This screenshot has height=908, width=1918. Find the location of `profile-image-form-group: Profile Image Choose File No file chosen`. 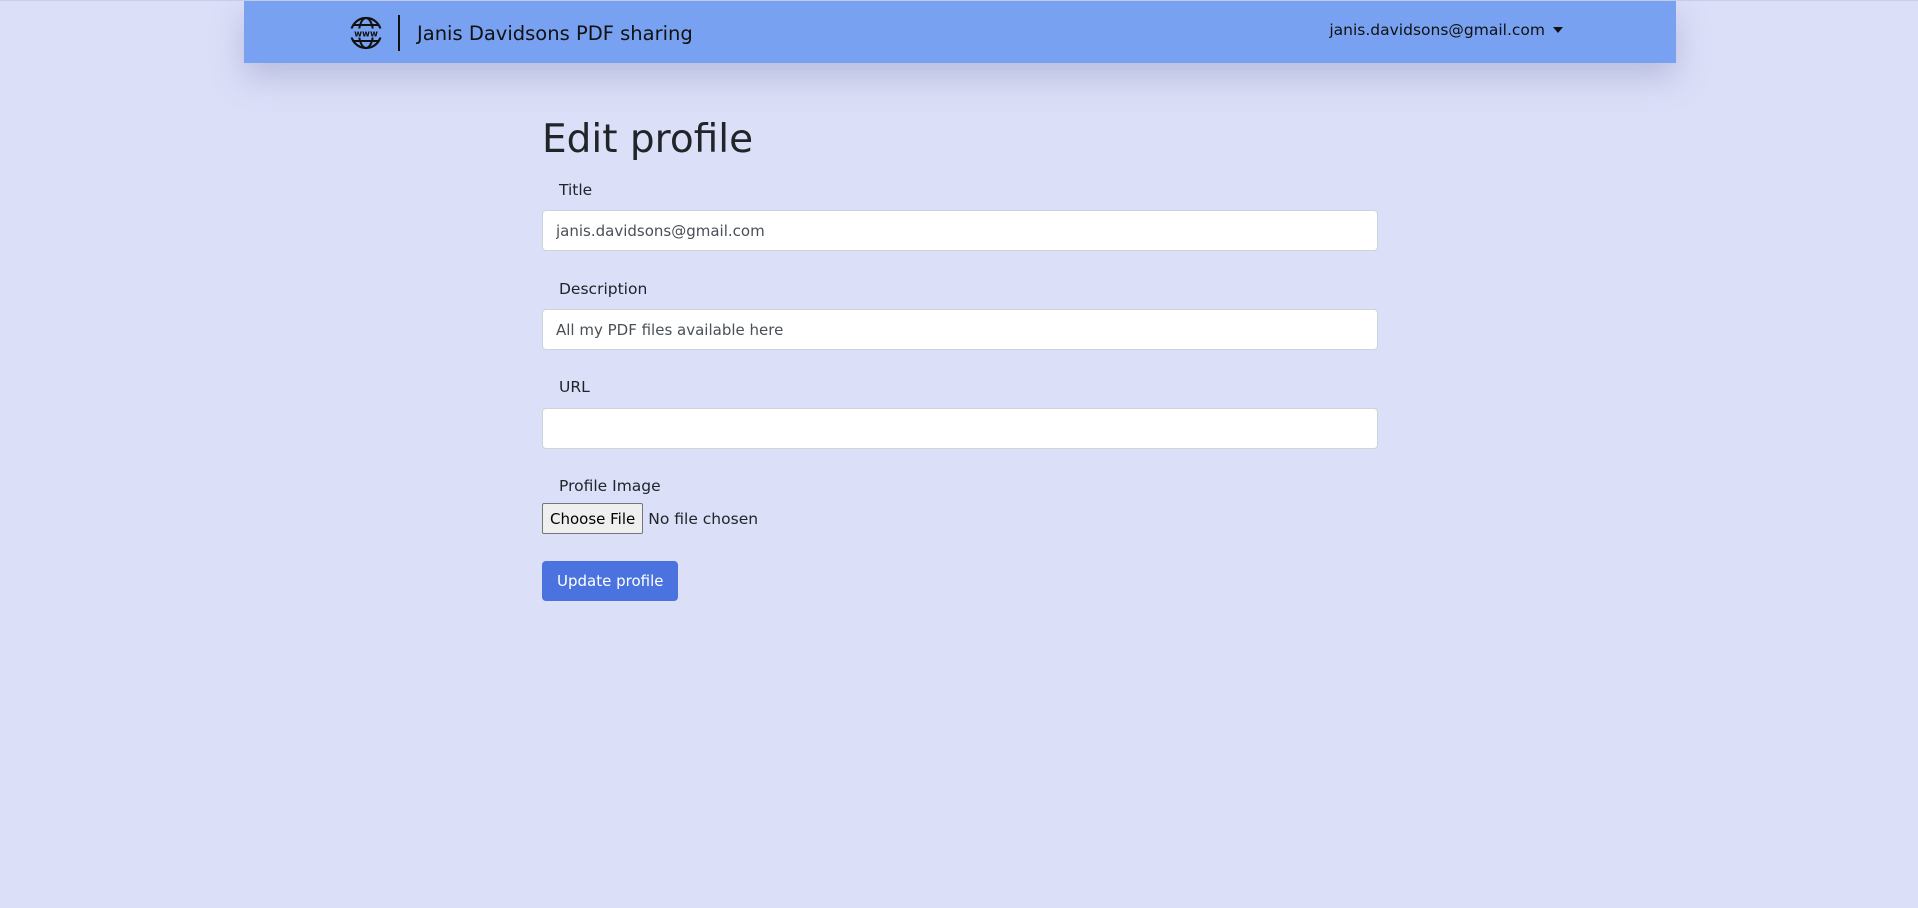

profile-image-form-group: Profile Image Choose File No file chosen is located at coordinates (960, 505).